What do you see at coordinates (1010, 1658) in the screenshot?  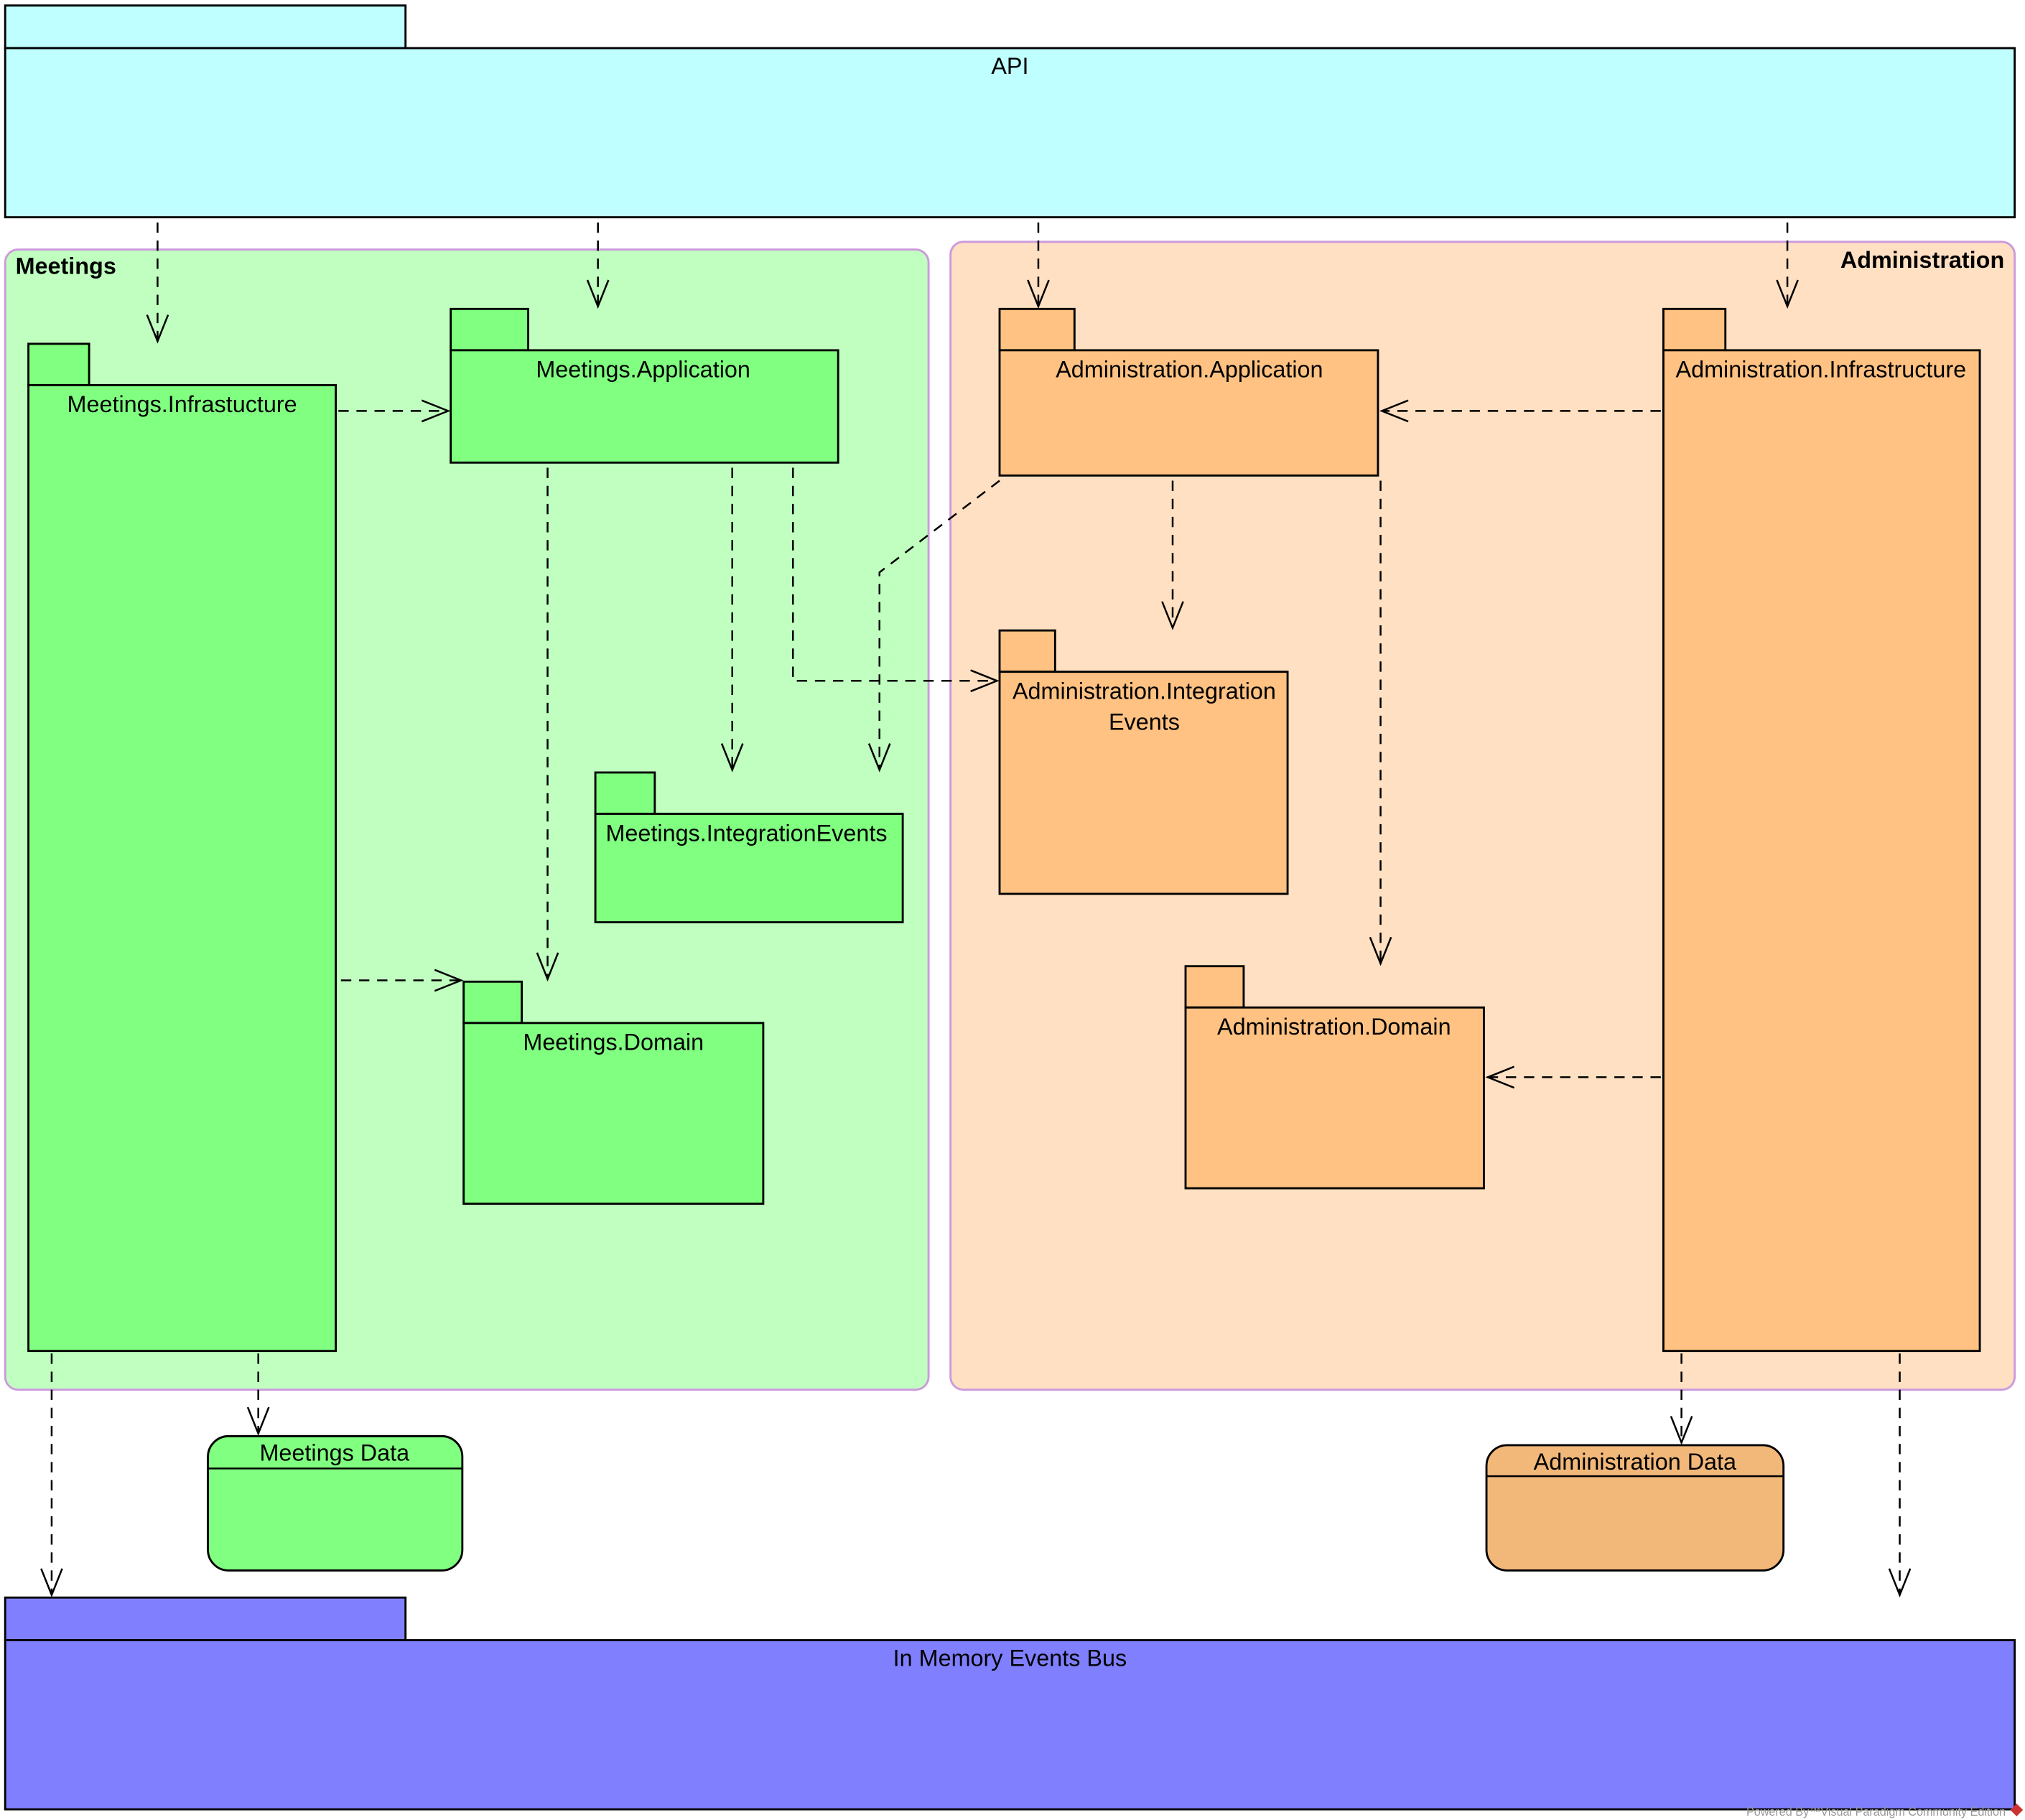 I see `events-bus-label: In Memory Events Bus` at bounding box center [1010, 1658].